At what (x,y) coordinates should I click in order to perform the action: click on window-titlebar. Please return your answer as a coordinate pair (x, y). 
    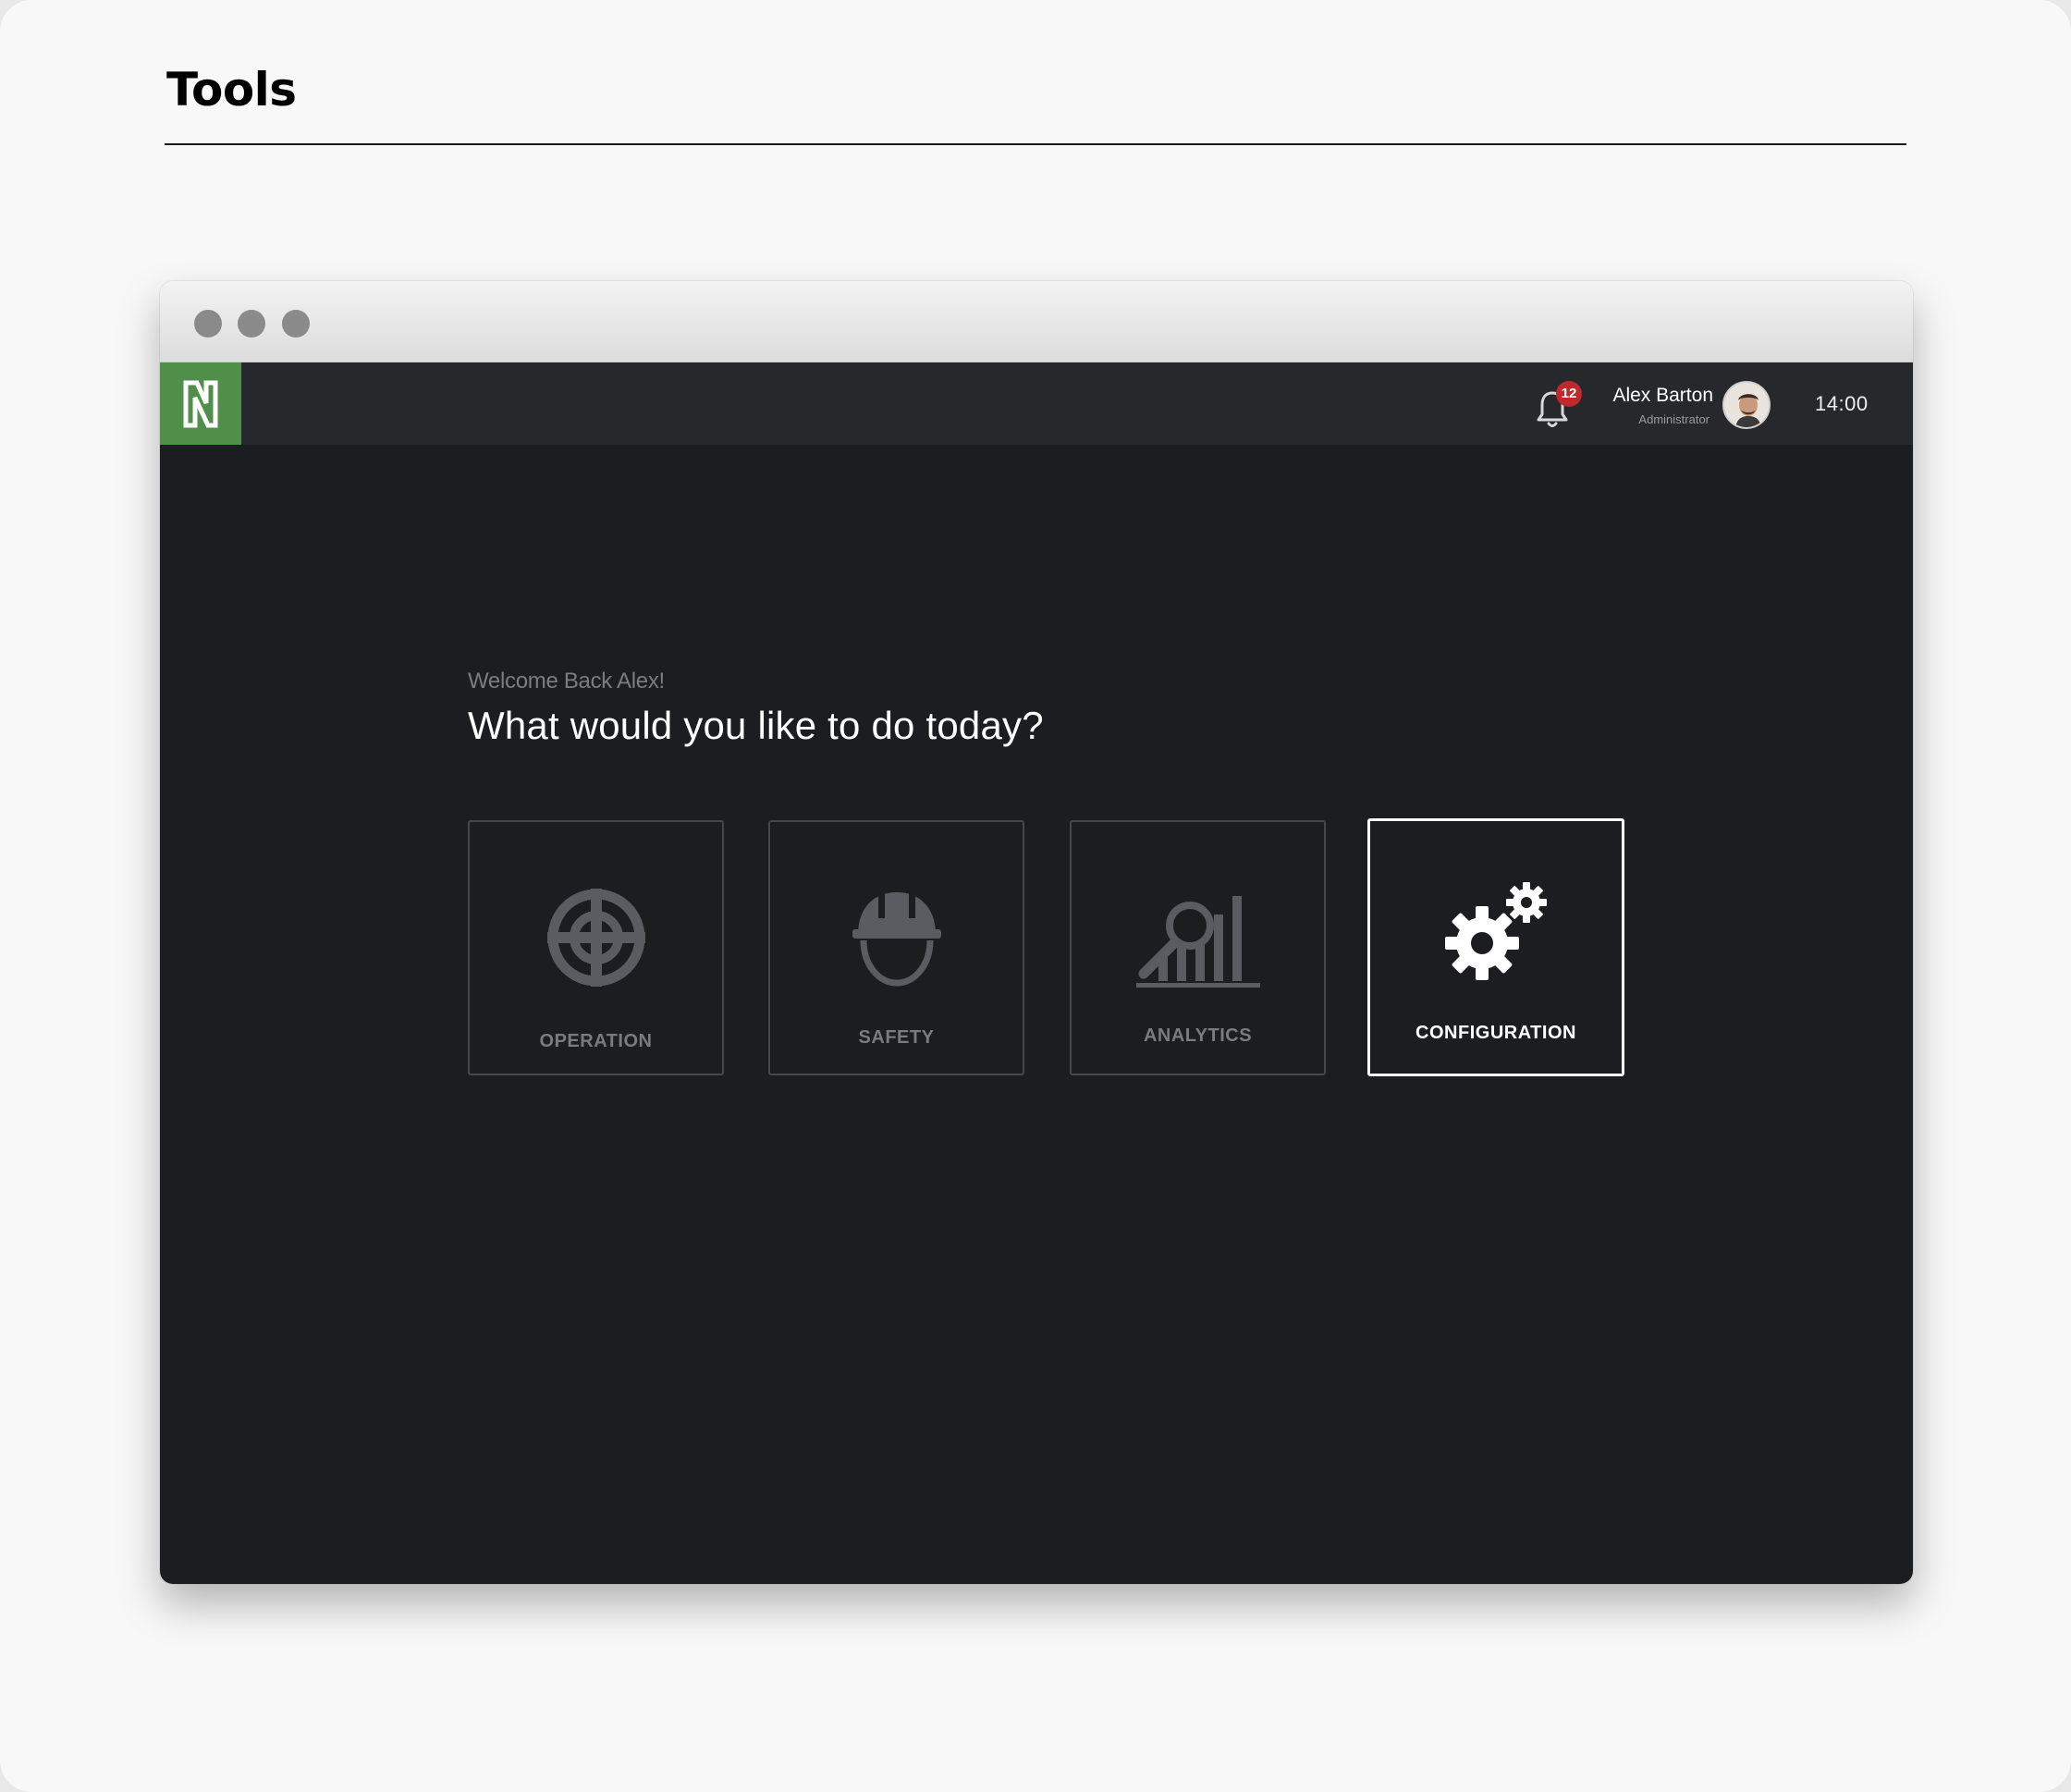
    Looking at the image, I should click on (1036, 321).